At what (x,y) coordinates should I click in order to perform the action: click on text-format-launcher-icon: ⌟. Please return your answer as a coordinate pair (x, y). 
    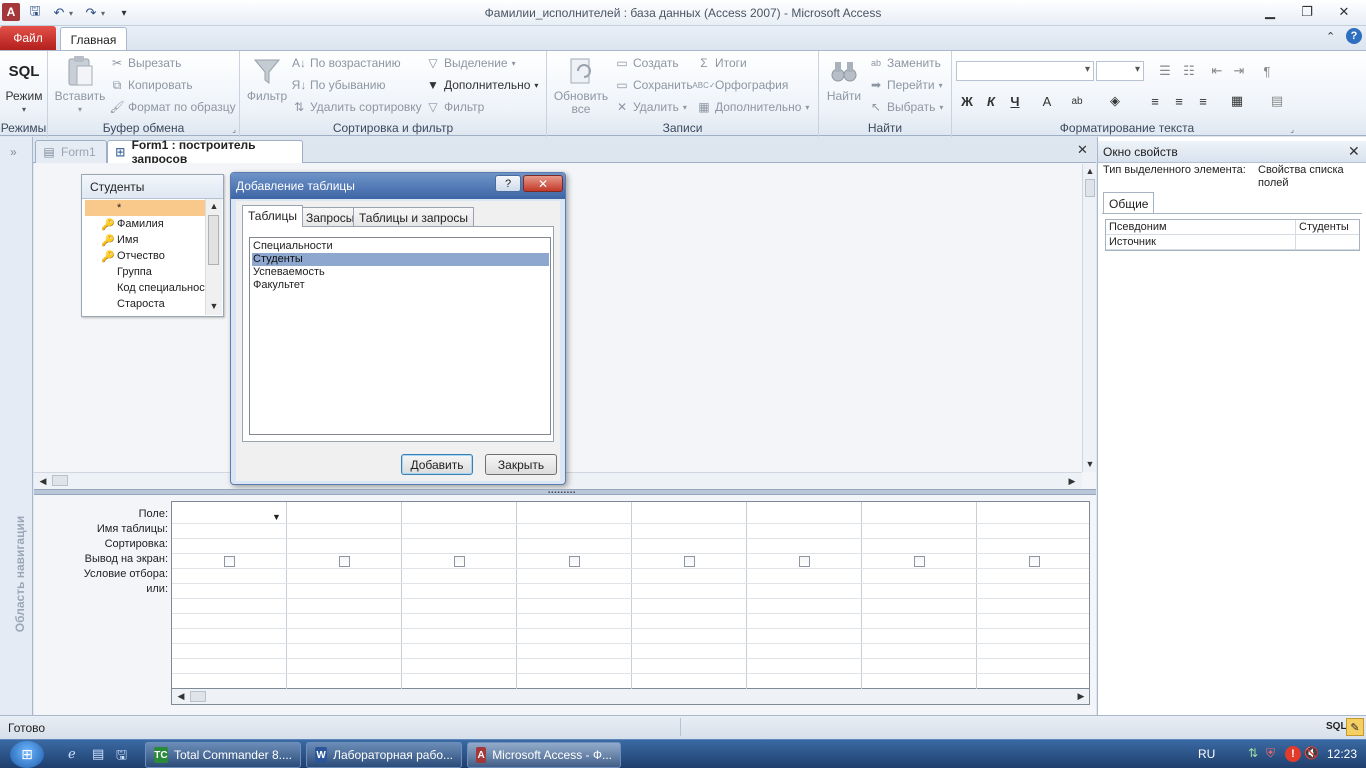
    Looking at the image, I should click on (1292, 129).